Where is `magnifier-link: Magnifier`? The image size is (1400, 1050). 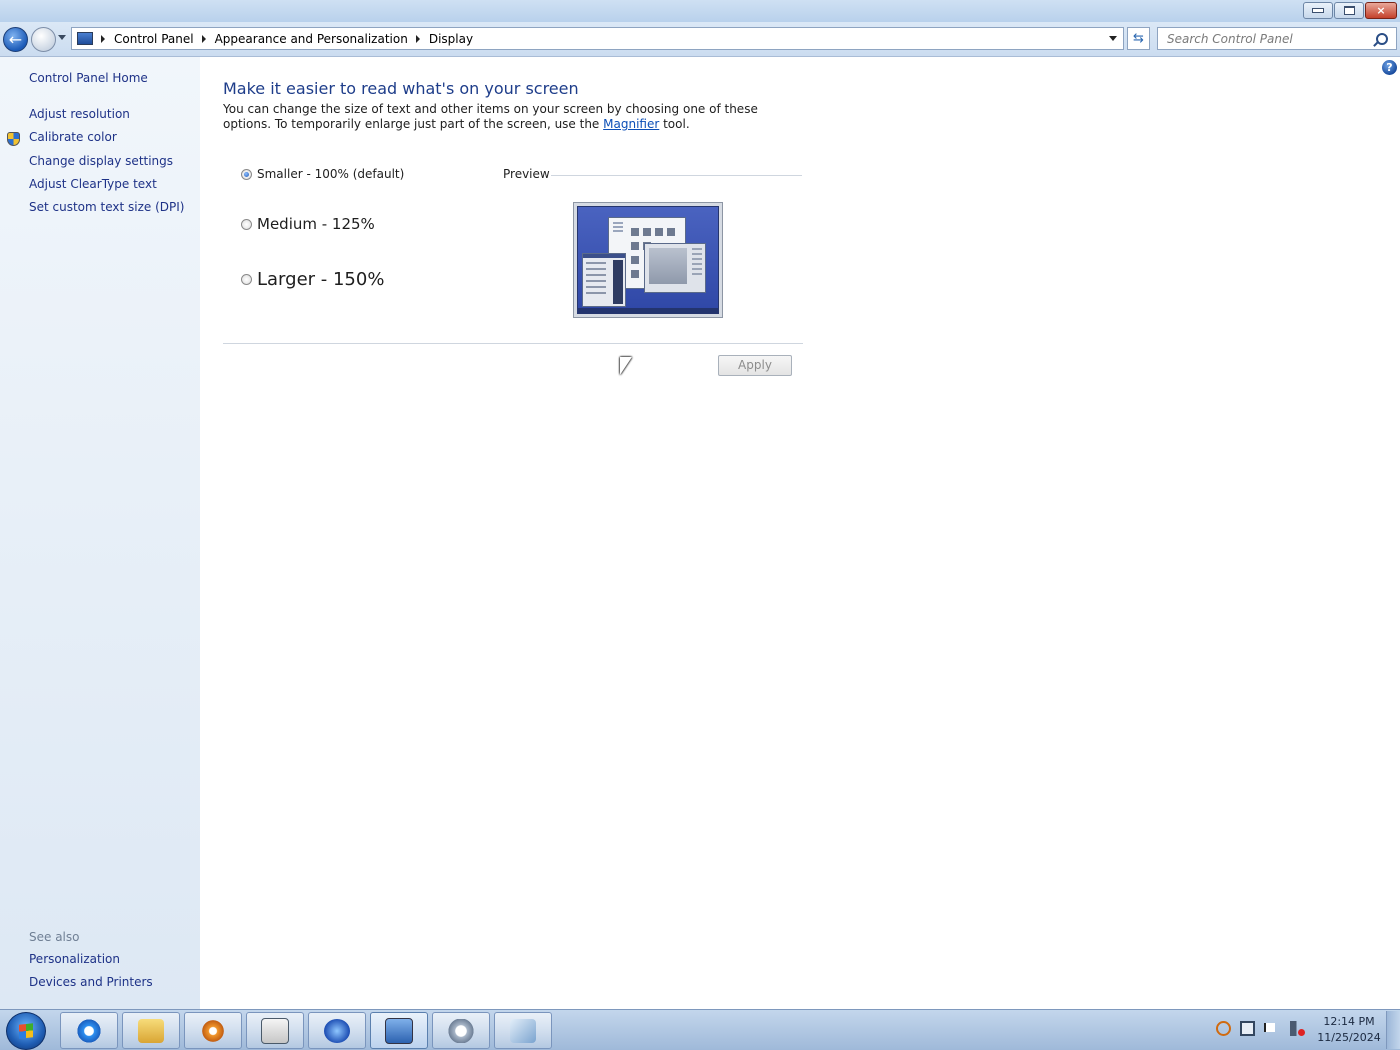 magnifier-link: Magnifier is located at coordinates (631, 124).